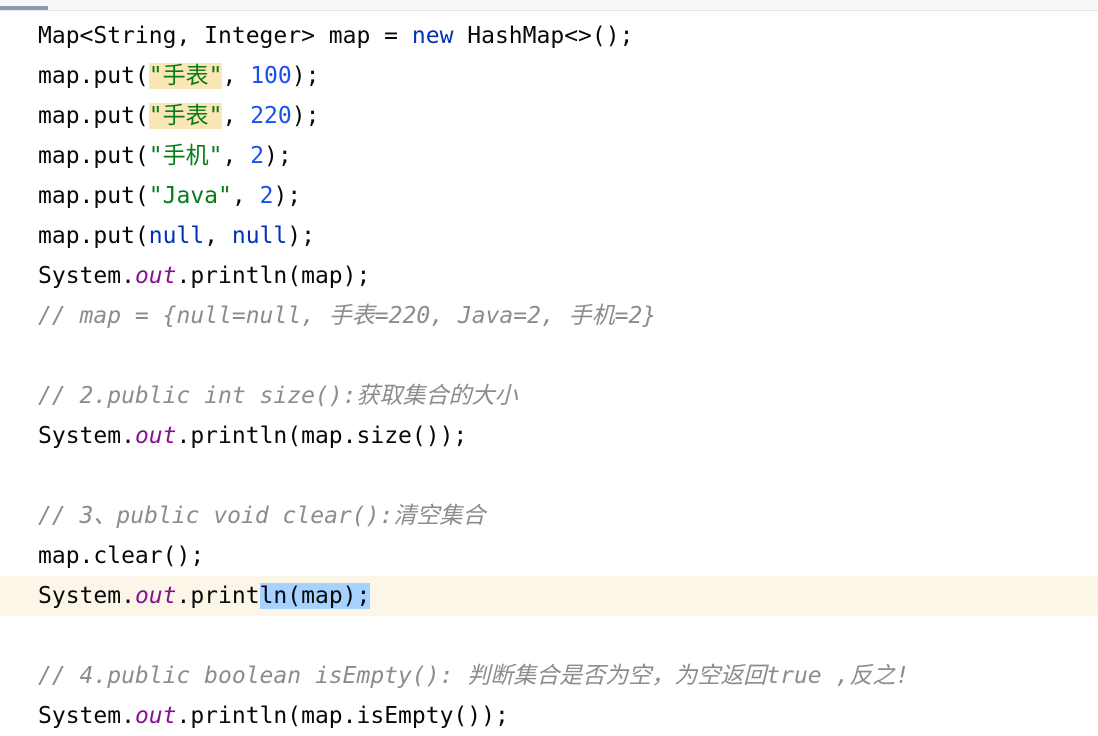  Describe the element at coordinates (549, 396) in the screenshot. I see `code-line-10: // 2.public int size():获取集合的大小` at that location.